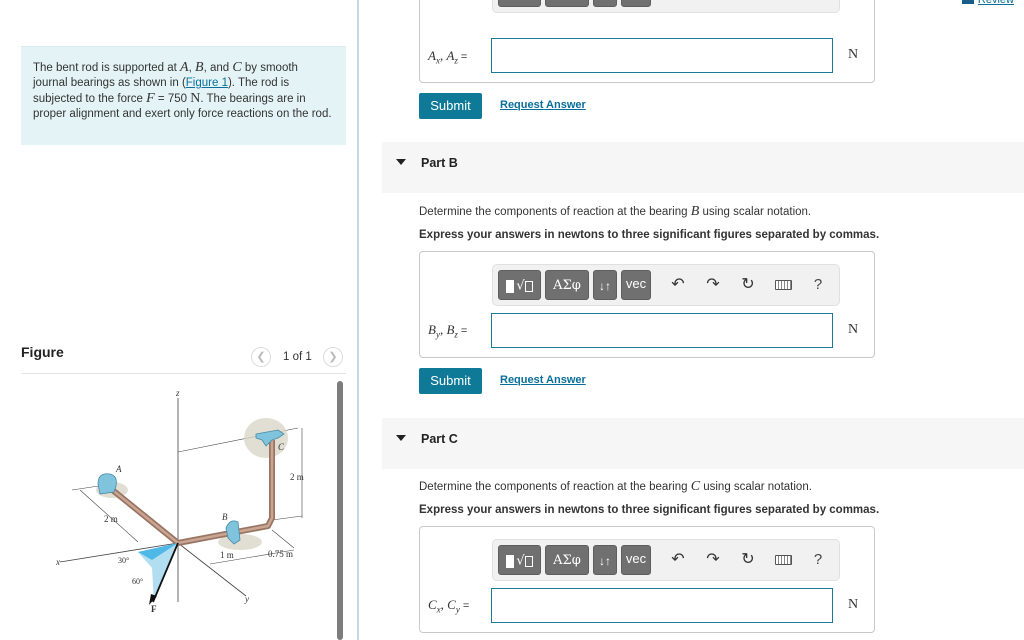 The image size is (1024, 640). Describe the element at coordinates (853, 54) in the screenshot. I see `part-a-unit: N` at that location.